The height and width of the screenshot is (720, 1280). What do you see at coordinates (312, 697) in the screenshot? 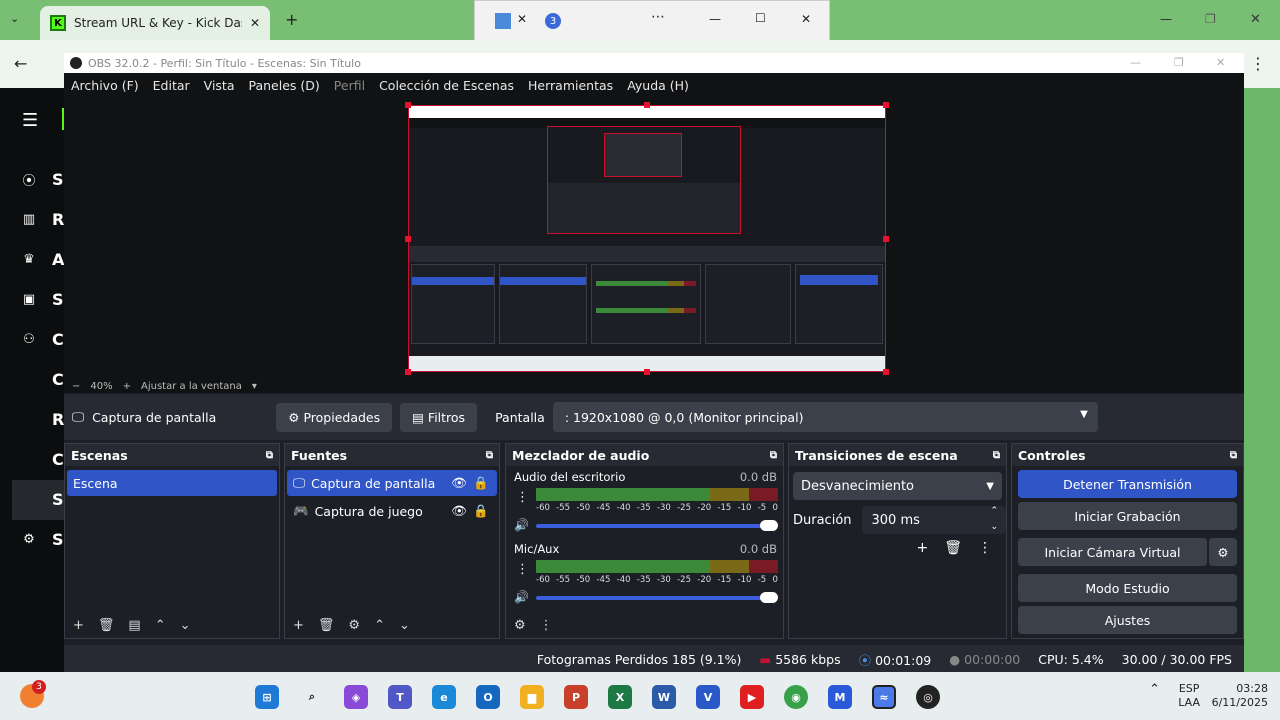
I see `search-icon: ⌕` at bounding box center [312, 697].